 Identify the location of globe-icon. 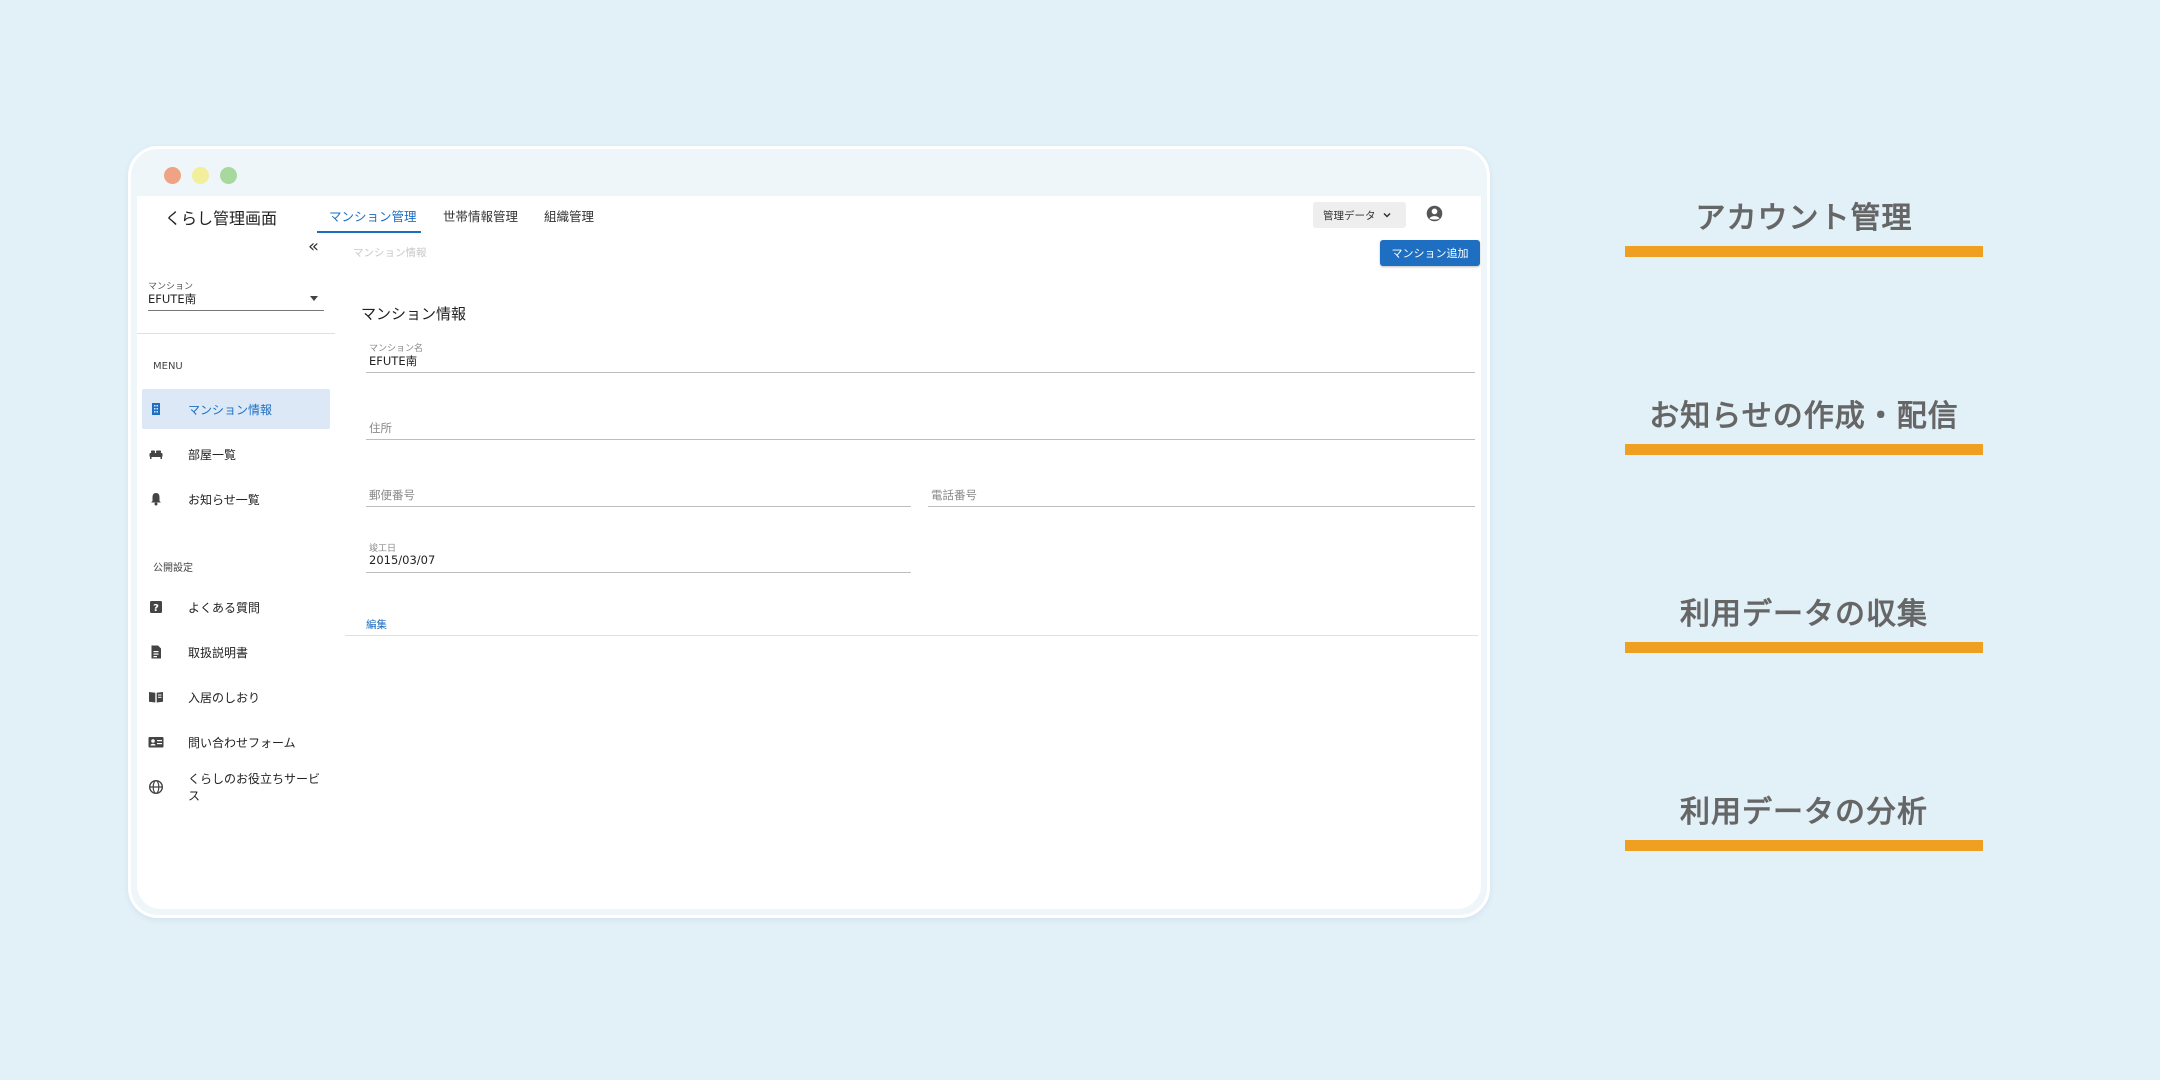
(156, 787).